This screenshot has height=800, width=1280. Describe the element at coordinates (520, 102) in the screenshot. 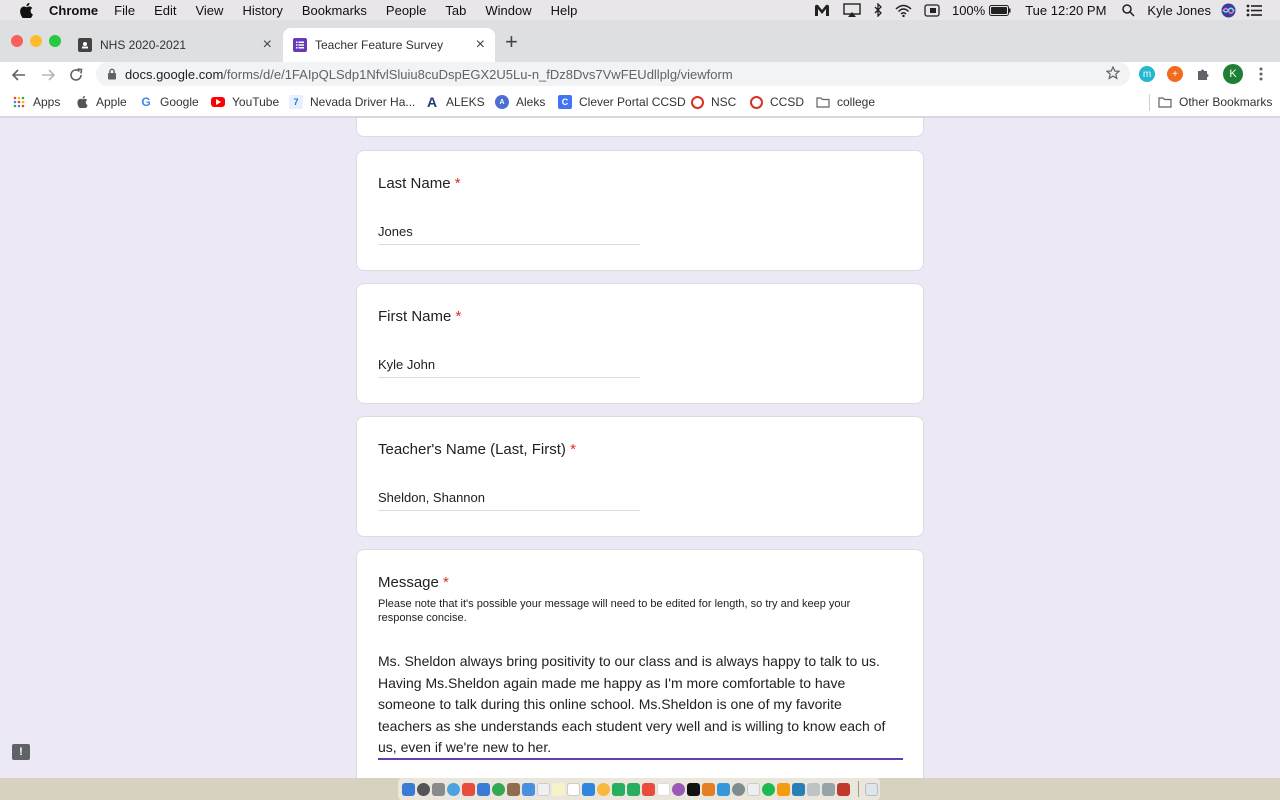

I see `bookmark-aleks-2: A Aleks` at that location.